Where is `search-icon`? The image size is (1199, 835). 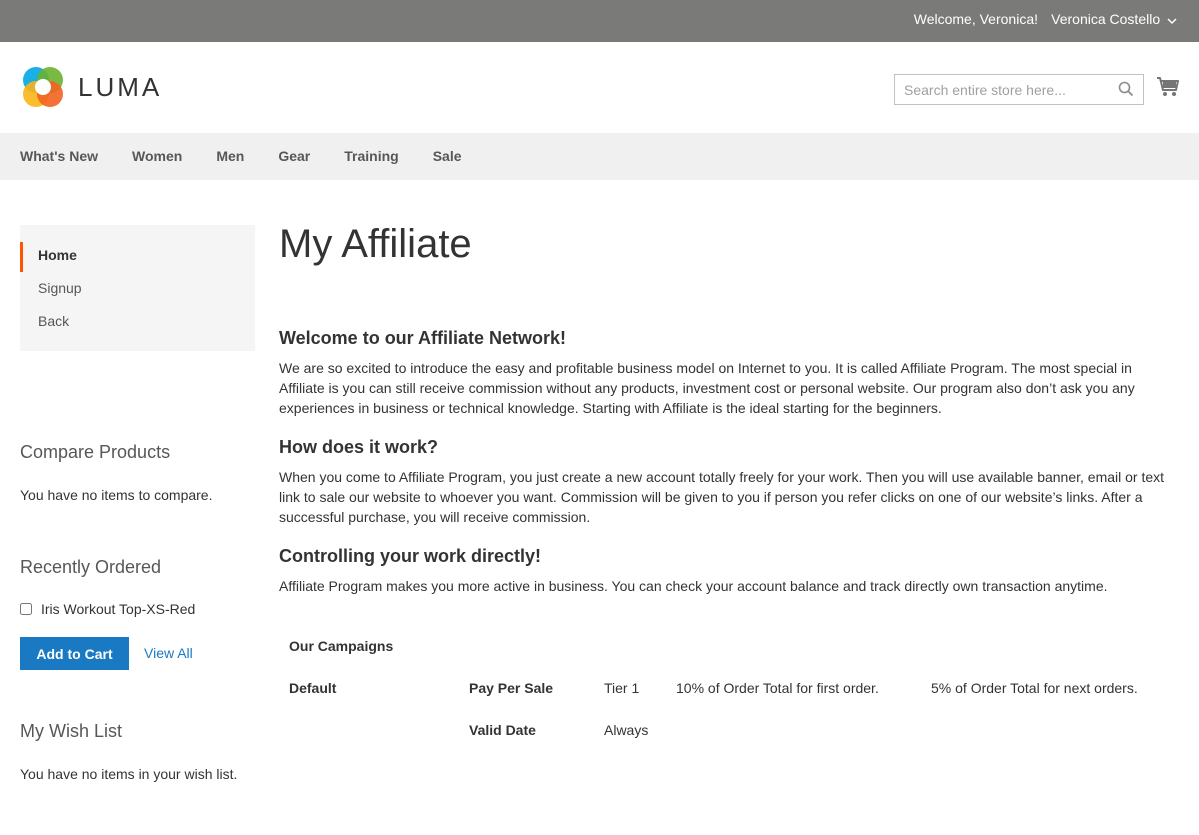
search-icon is located at coordinates (1126, 90).